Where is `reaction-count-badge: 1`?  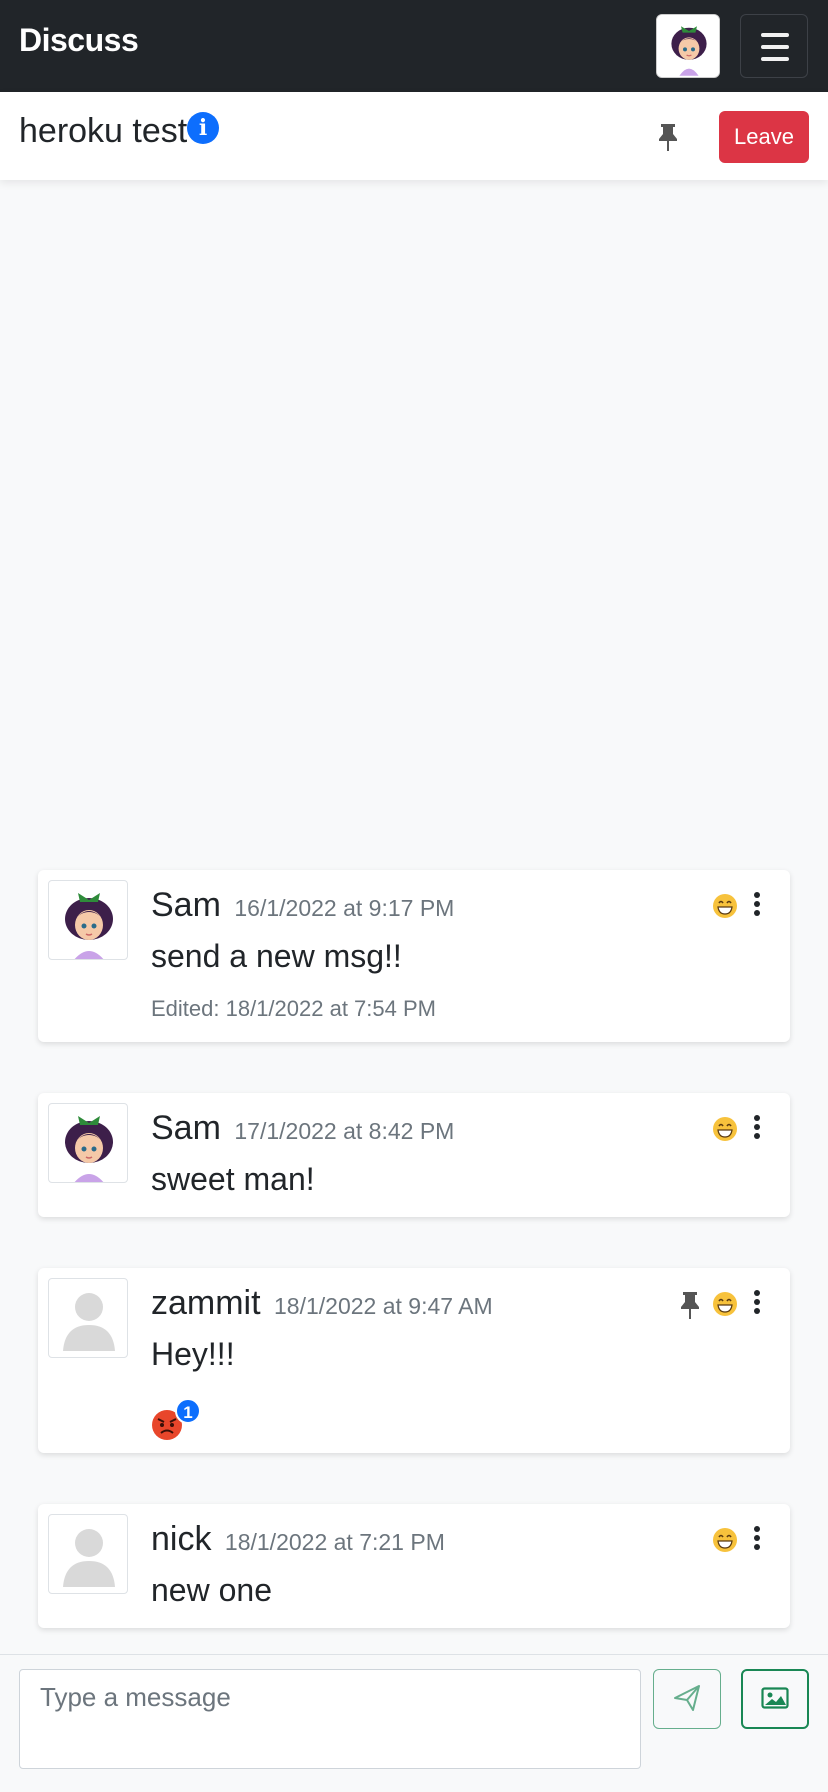 reaction-count-badge: 1 is located at coordinates (188, 1411).